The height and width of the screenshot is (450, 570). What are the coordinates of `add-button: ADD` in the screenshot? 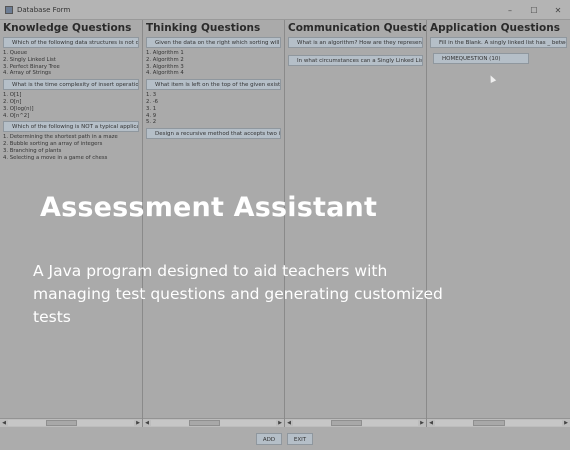 It's located at (269, 439).